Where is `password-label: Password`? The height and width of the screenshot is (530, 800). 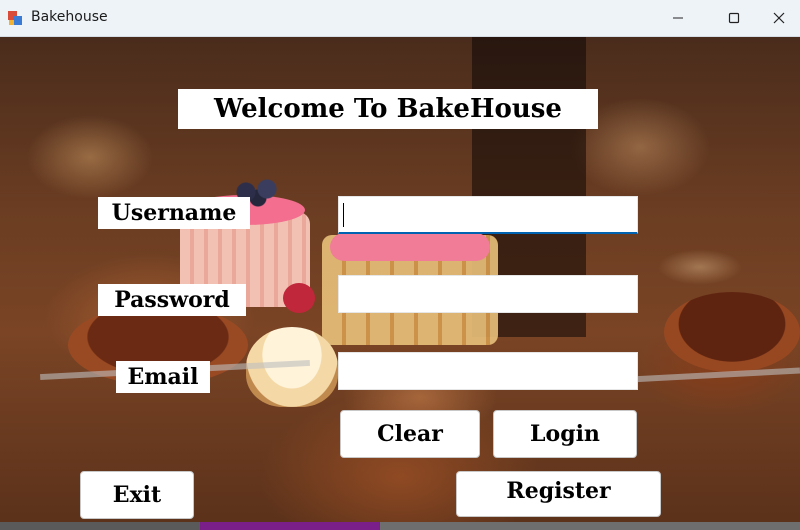 password-label: Password is located at coordinates (172, 300).